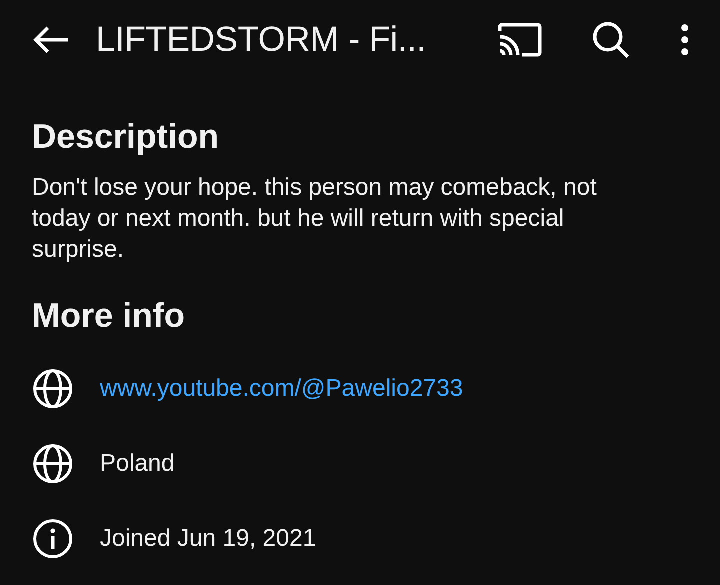 This screenshot has width=720, height=585. I want to click on menu-icon, so click(685, 40).